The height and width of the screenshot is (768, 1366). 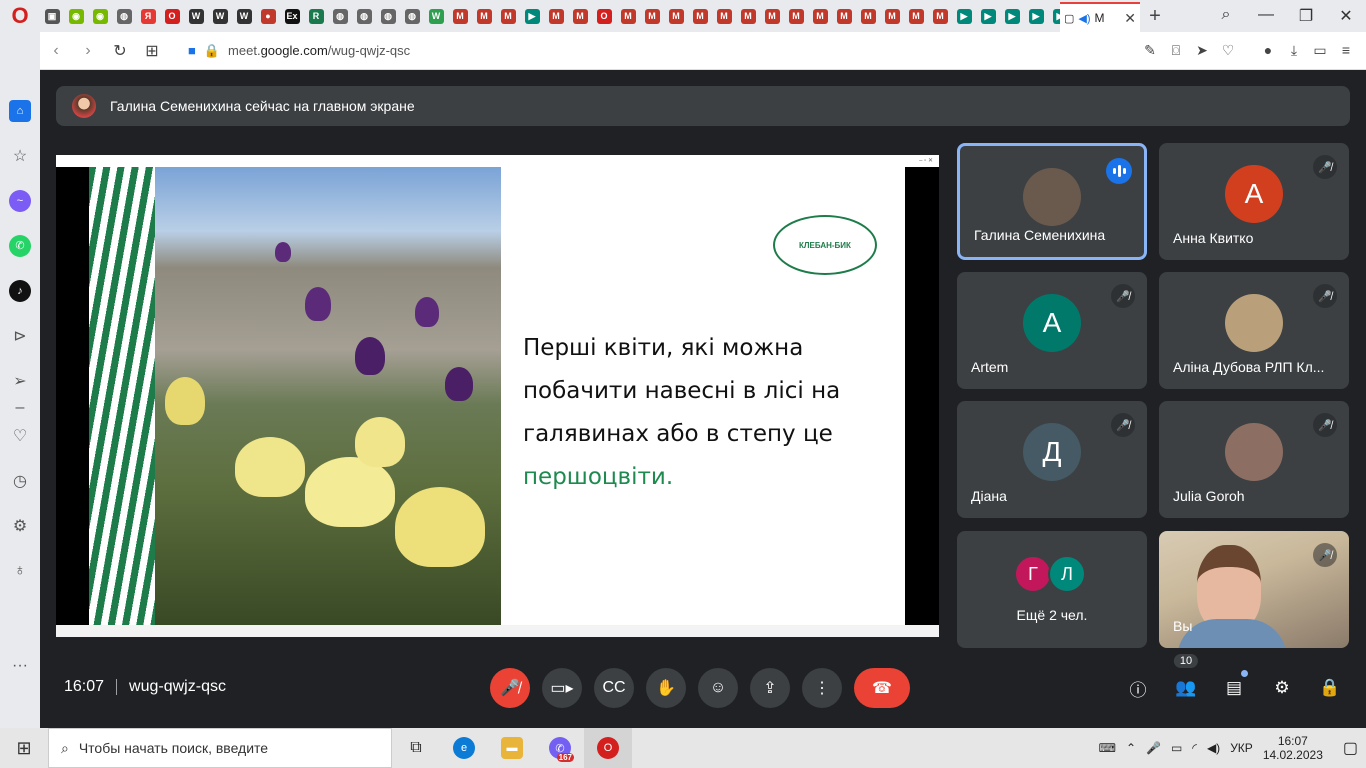 I want to click on participant-tile: A Artem 🎤̸, so click(x=1052, y=330).